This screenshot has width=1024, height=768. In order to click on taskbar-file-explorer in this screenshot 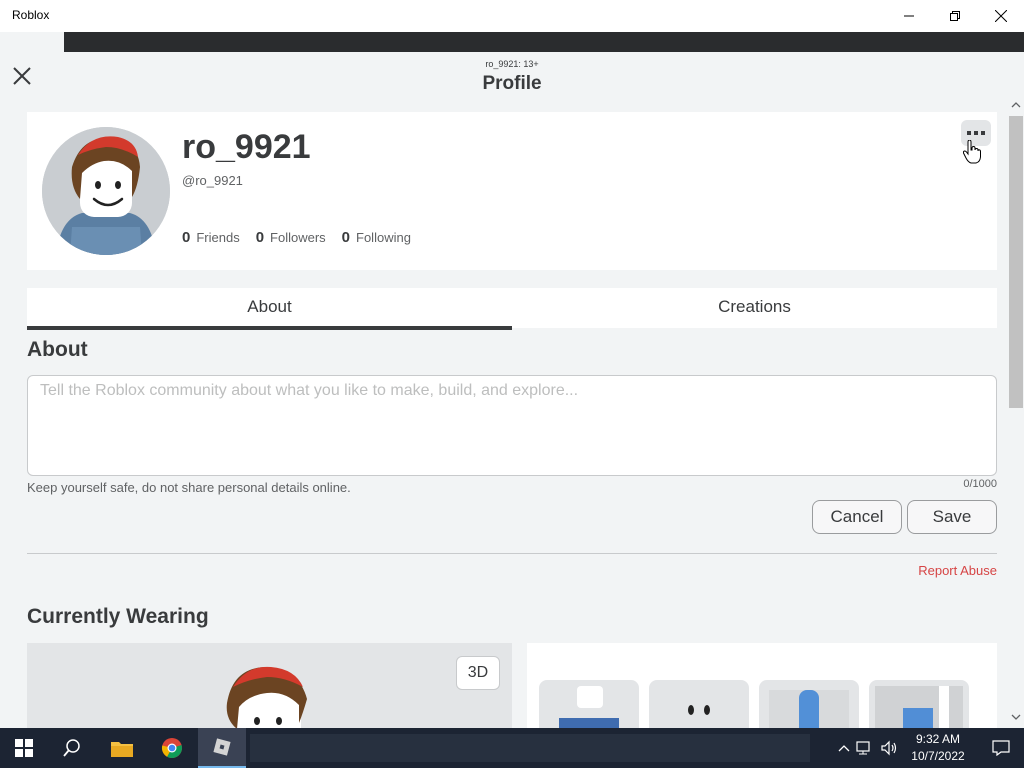, I will do `click(122, 748)`.